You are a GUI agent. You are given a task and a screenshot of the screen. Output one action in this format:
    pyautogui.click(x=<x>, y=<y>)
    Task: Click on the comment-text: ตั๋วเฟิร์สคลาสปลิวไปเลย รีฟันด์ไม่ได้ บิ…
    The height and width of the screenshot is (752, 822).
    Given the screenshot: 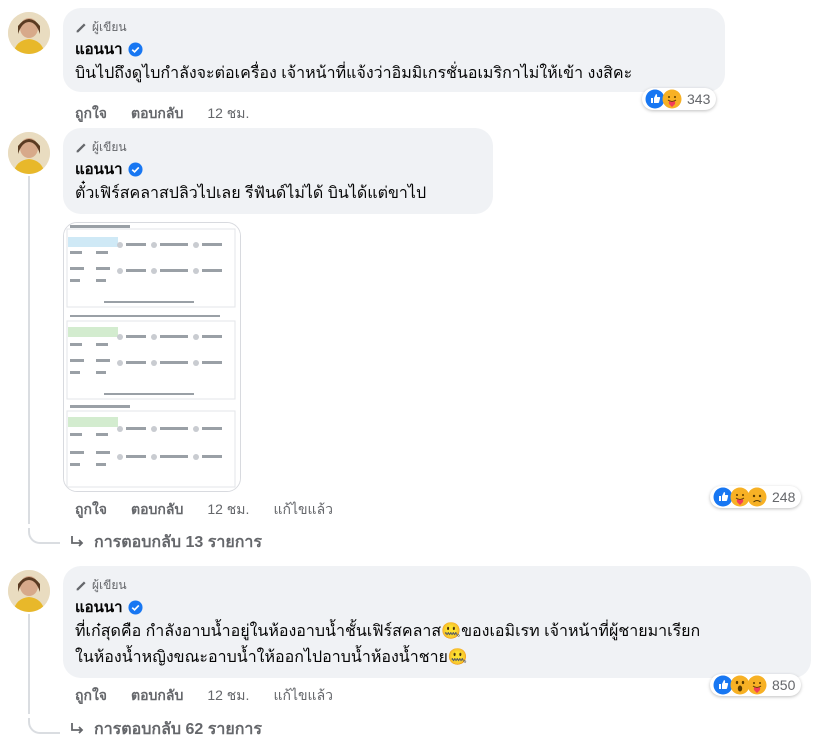 What is the action you would take?
    pyautogui.click(x=251, y=193)
    